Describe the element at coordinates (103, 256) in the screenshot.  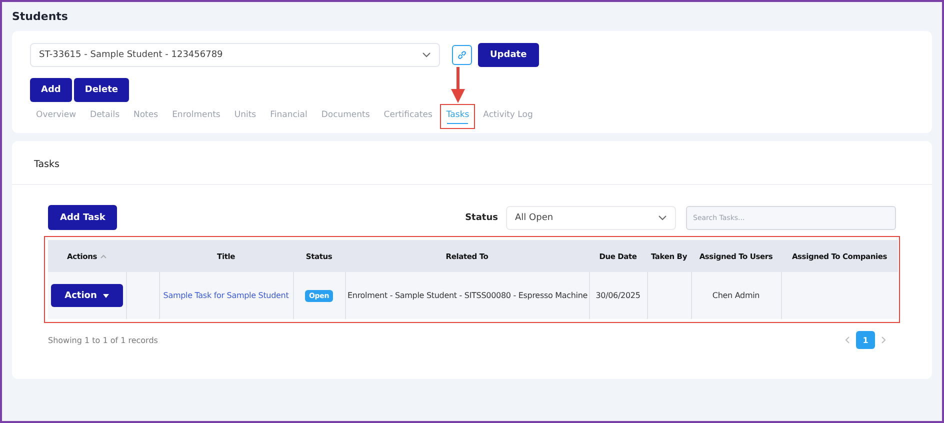
I see `sort-icon` at that location.